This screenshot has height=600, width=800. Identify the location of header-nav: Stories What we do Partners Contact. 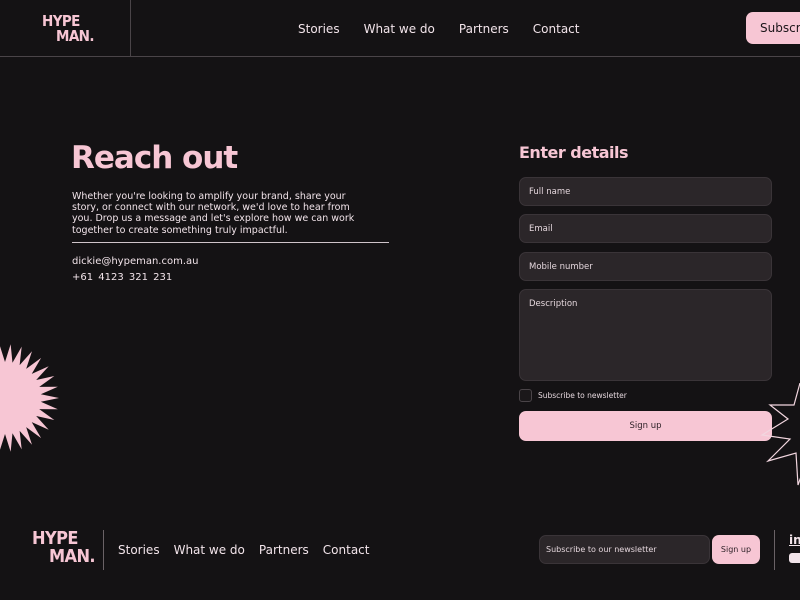
(438, 28).